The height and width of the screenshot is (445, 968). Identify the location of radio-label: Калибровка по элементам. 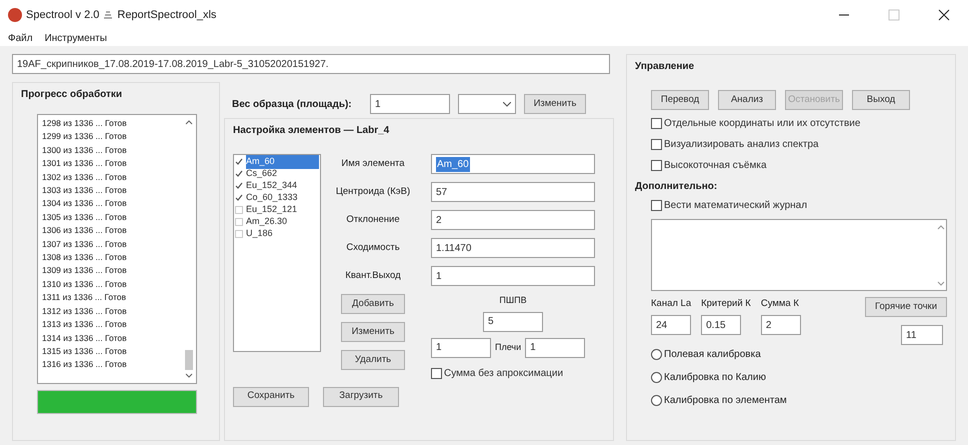
(725, 401).